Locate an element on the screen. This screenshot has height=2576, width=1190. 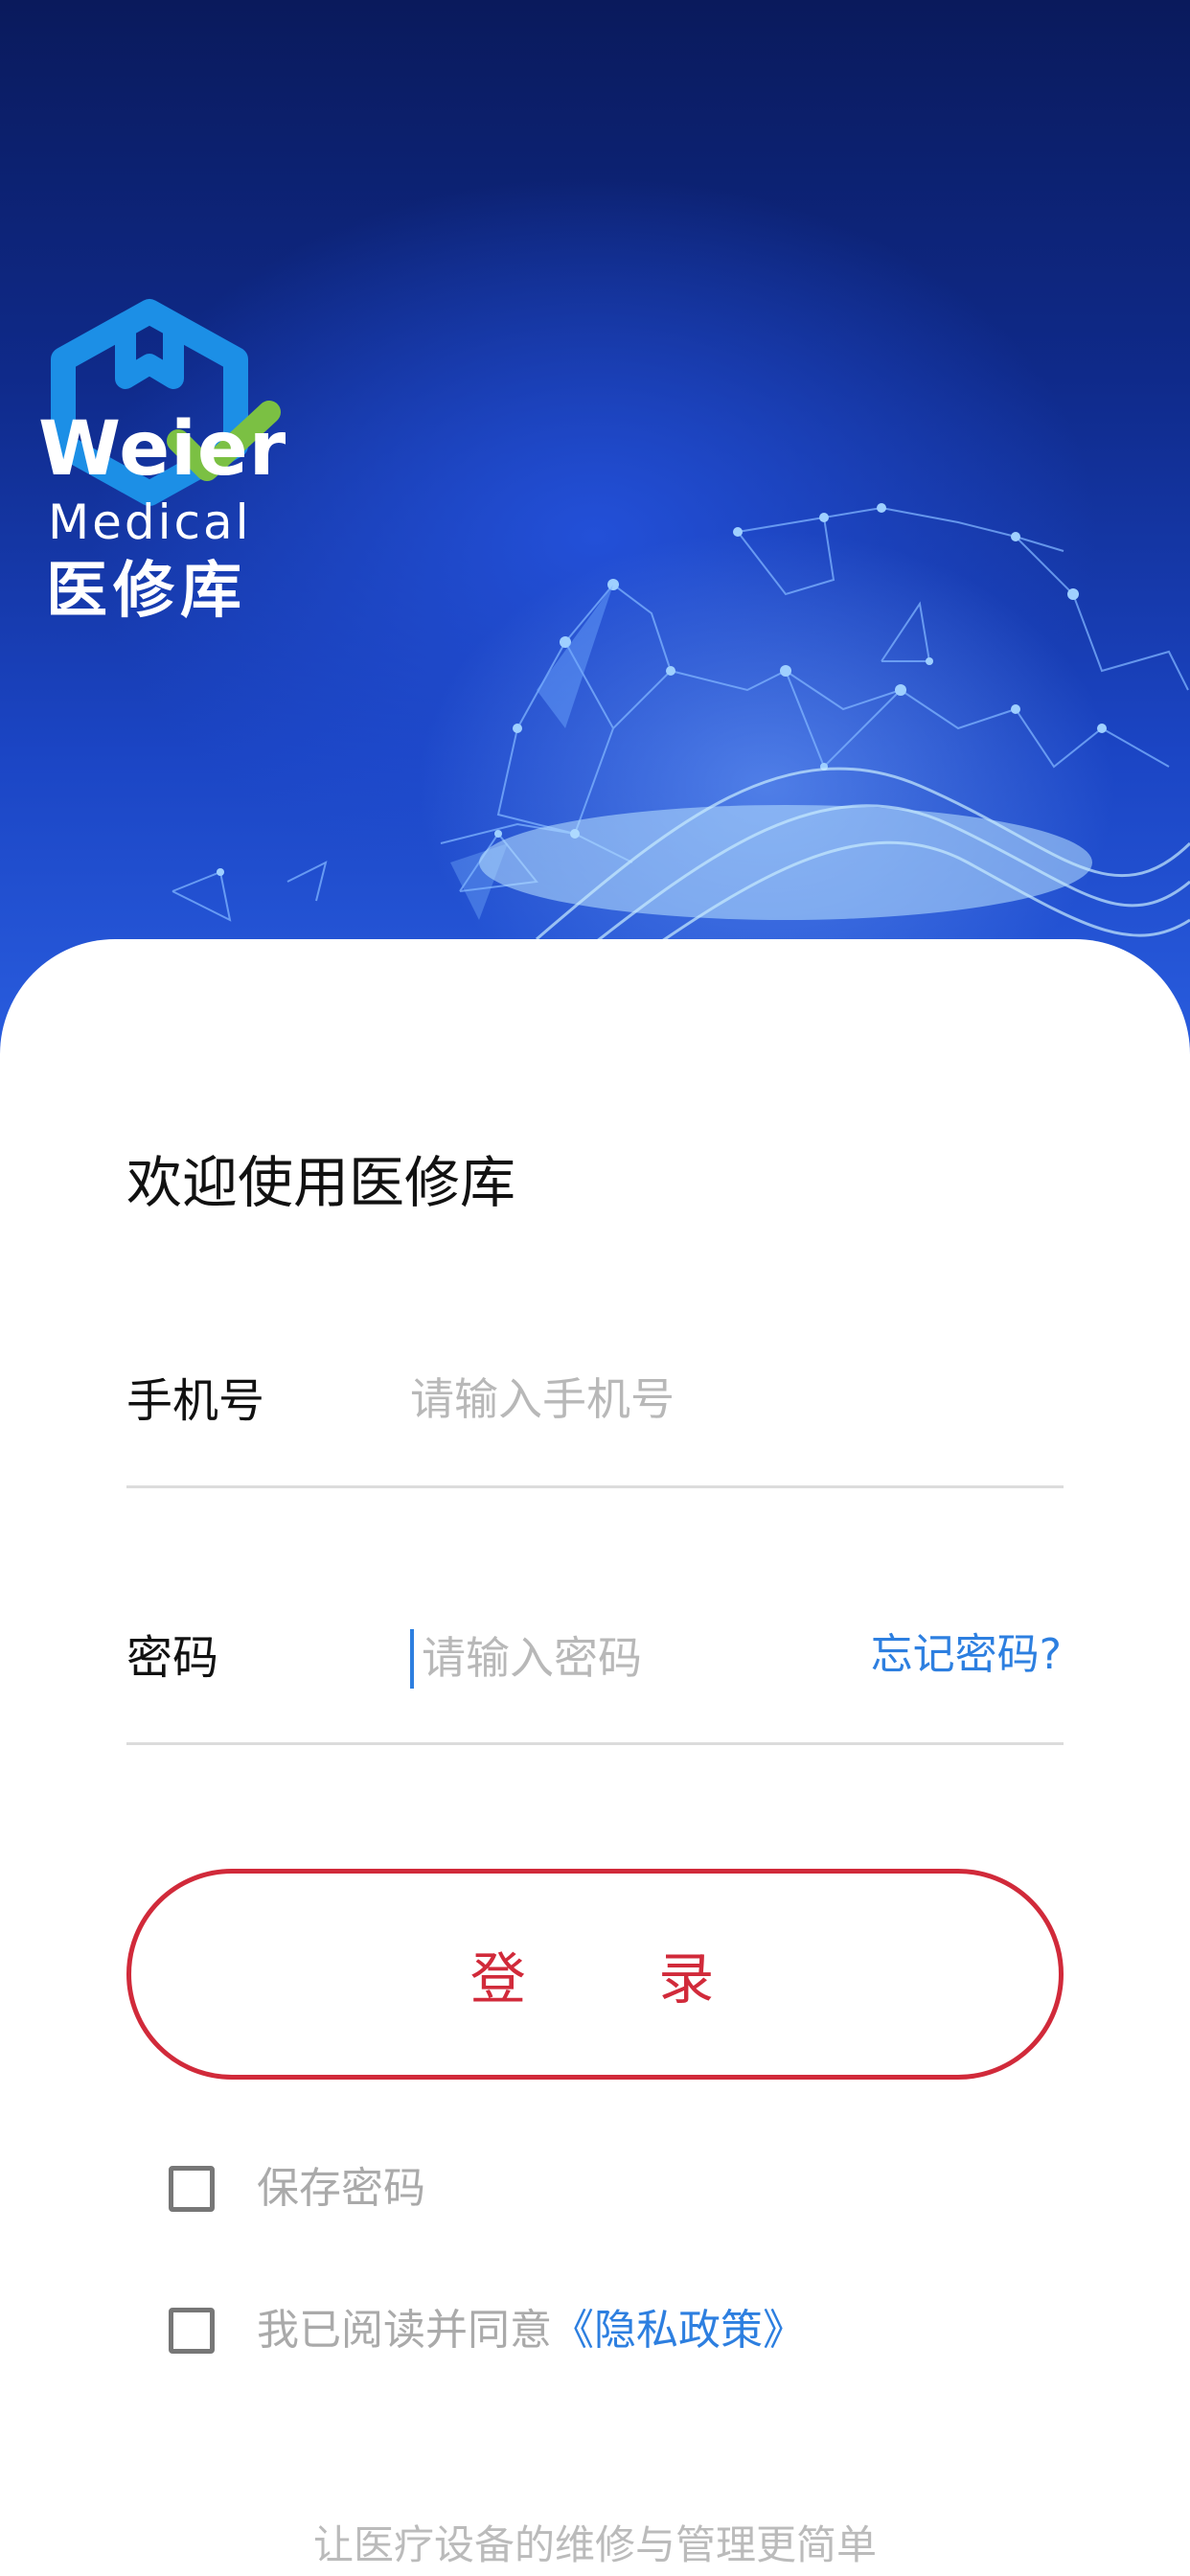
agree-policy-row: 我已阅读并同意 《隐私政策》 is located at coordinates (487, 2331).